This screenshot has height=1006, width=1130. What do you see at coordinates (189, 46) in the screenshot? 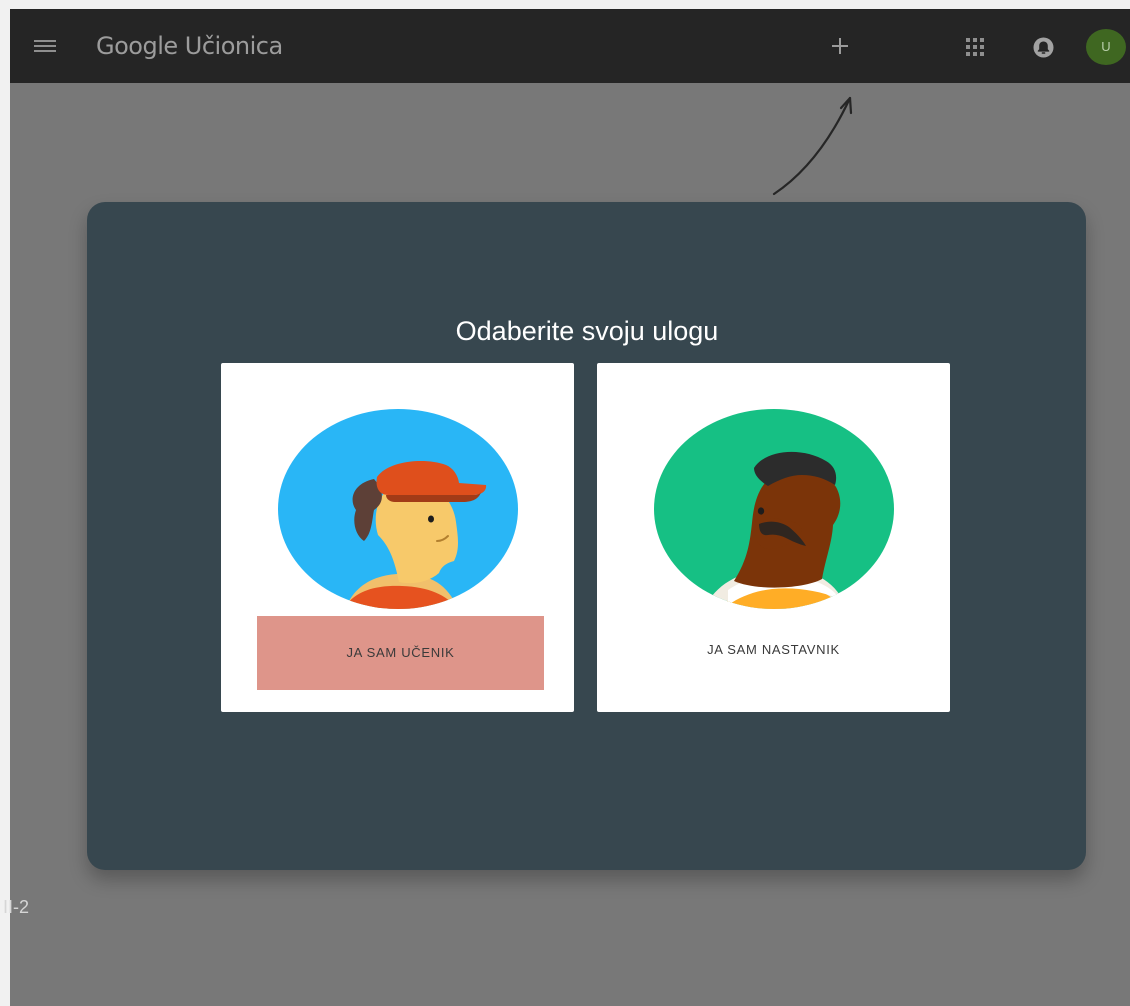
I see `app-title: Google Učionica` at bounding box center [189, 46].